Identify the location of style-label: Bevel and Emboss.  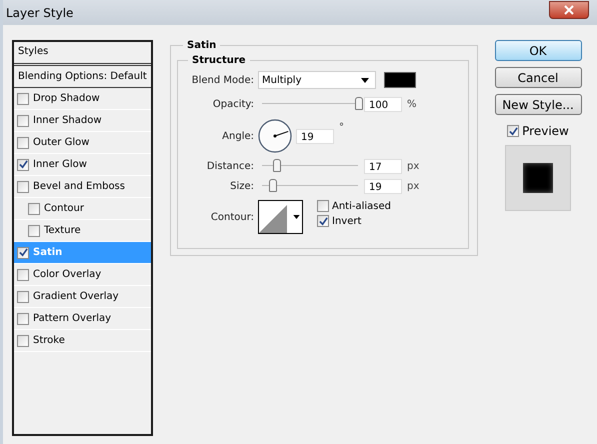
(79, 186).